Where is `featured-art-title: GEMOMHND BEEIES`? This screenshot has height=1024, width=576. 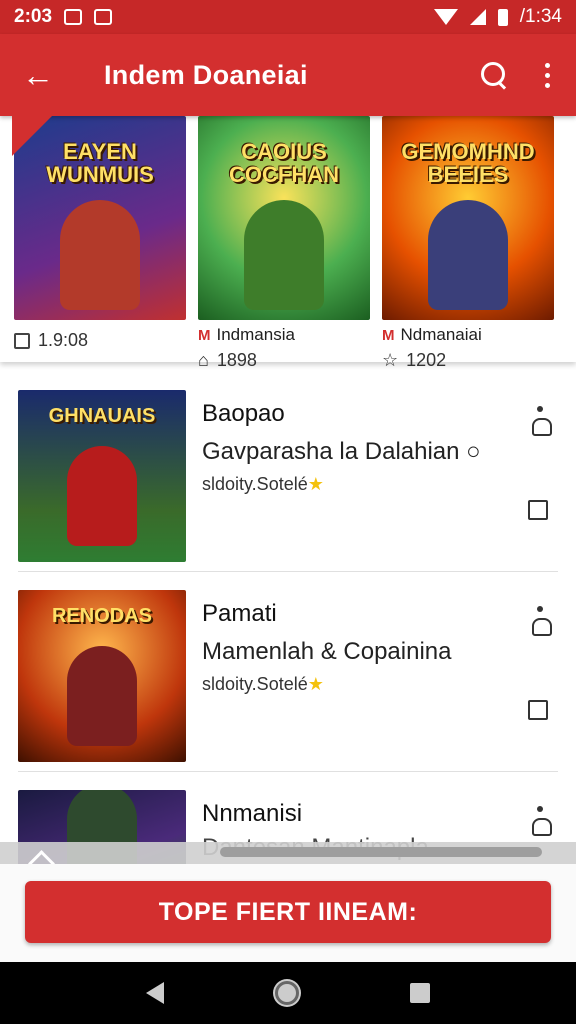
featured-art-title: GEMOMHND BEEIES is located at coordinates (468, 163).